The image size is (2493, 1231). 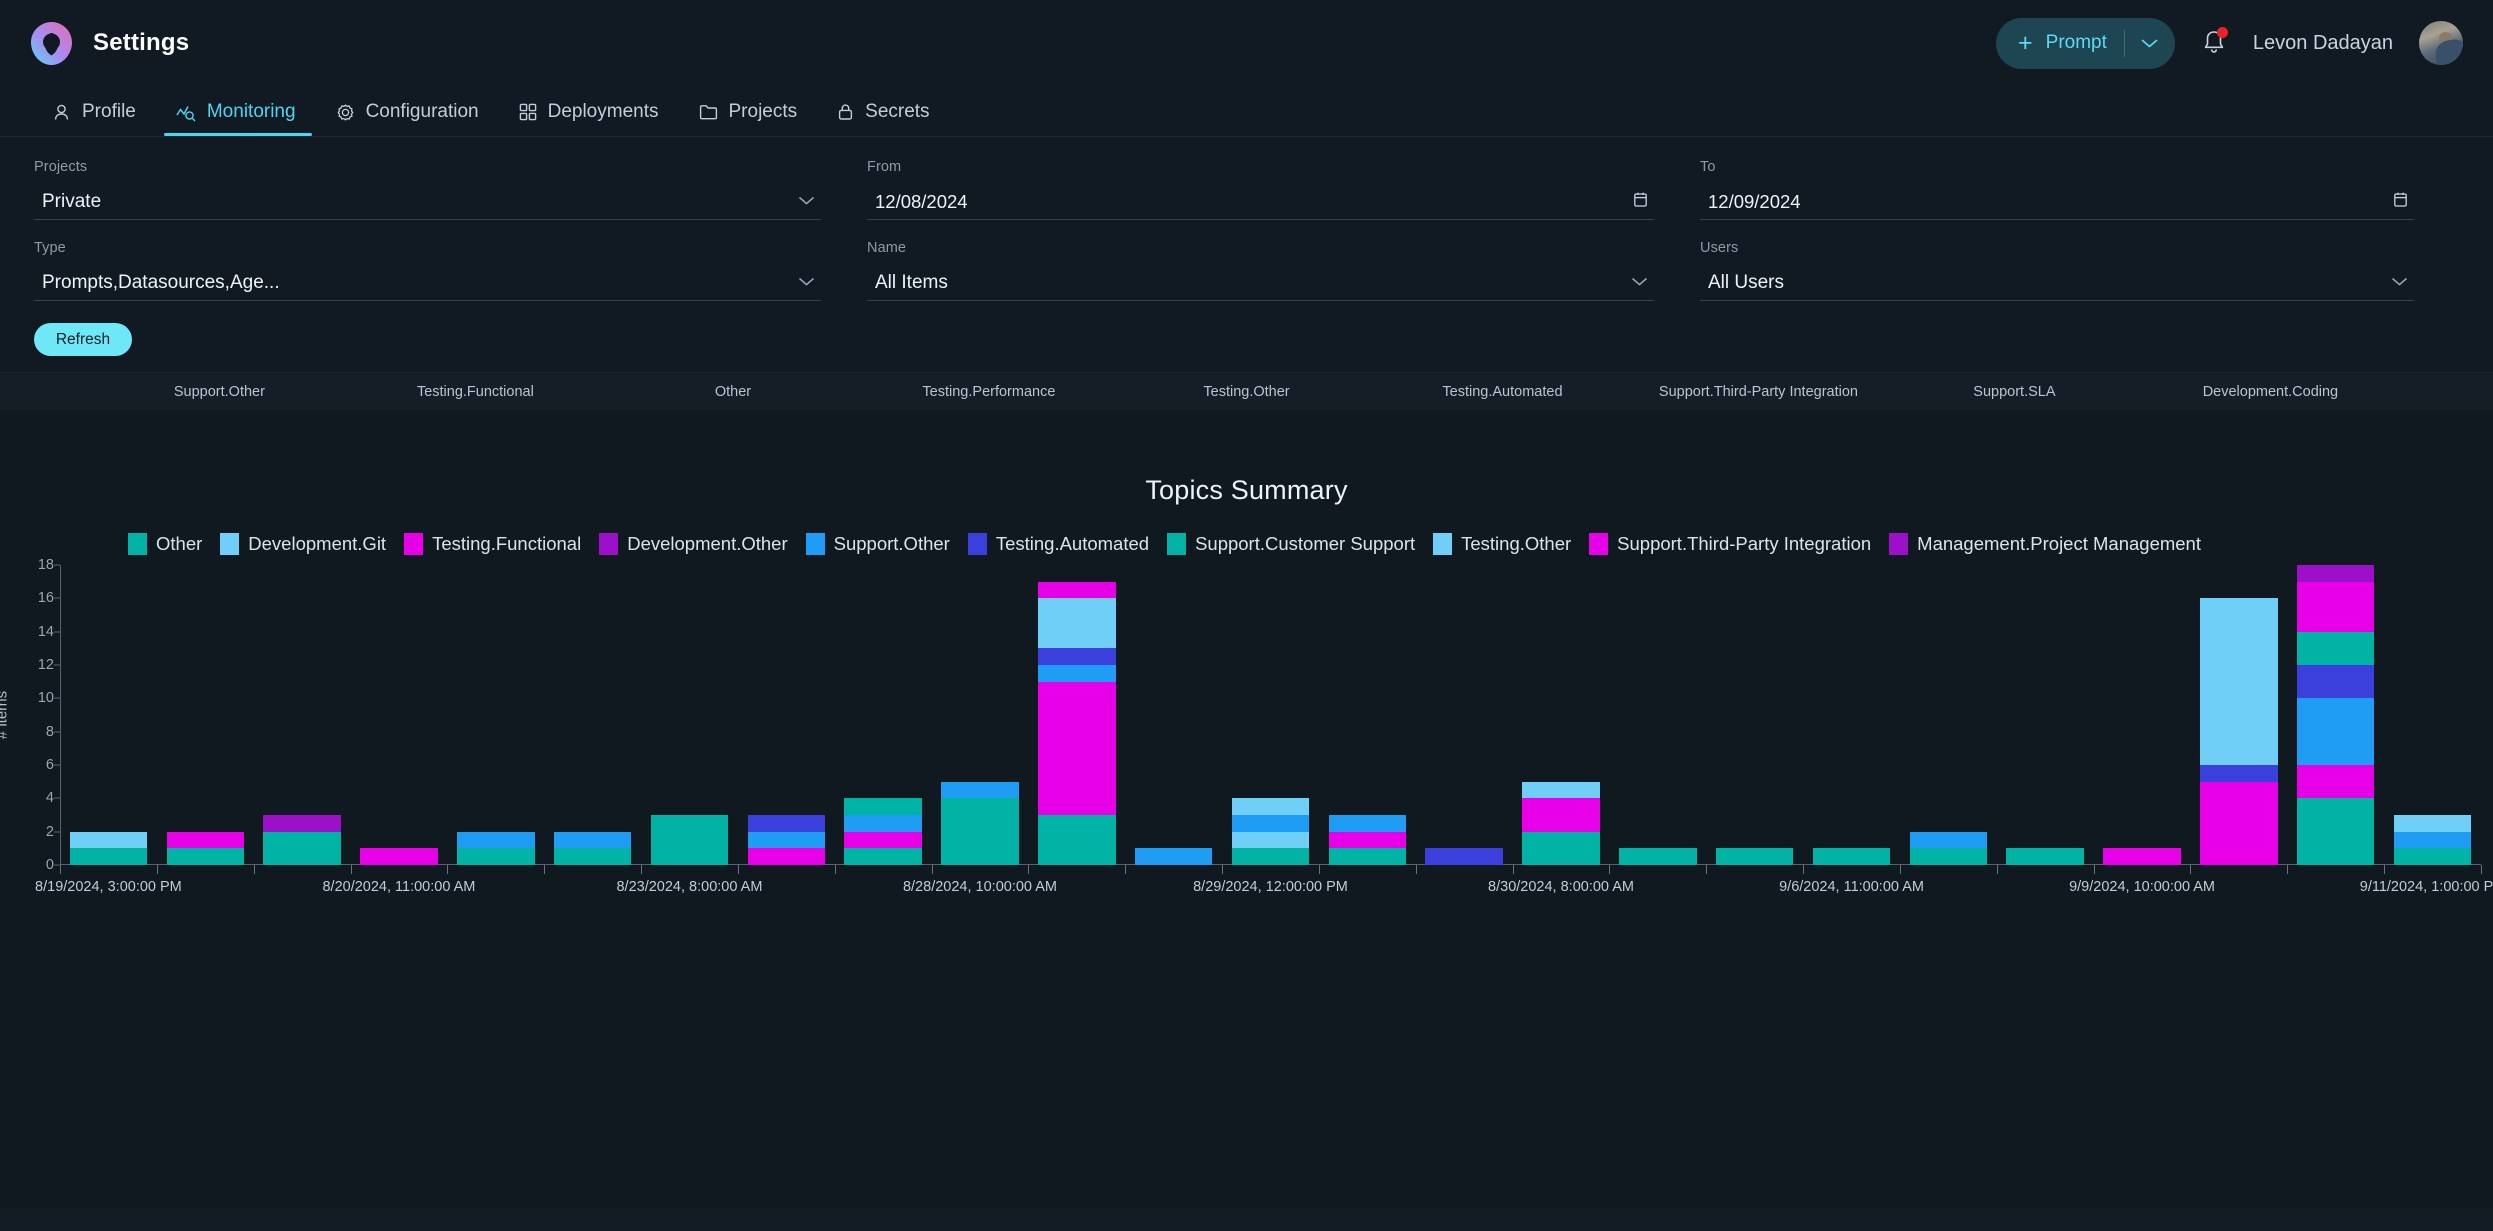 I want to click on legend-item: Development.Git, so click(x=303, y=544).